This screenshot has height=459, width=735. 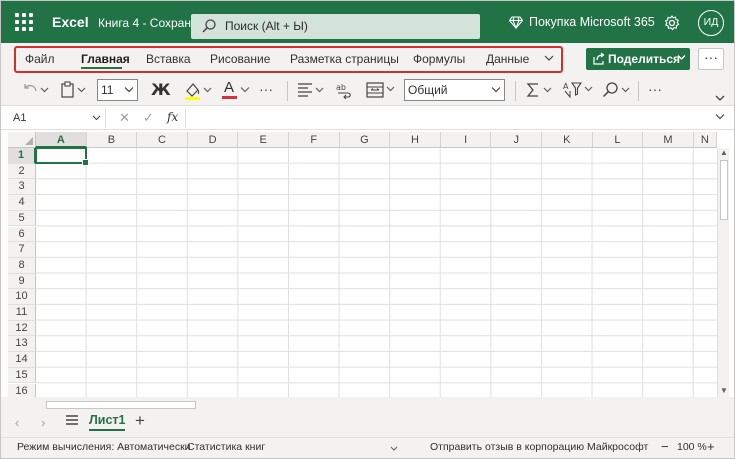 I want to click on column-header: G, so click(x=365, y=140).